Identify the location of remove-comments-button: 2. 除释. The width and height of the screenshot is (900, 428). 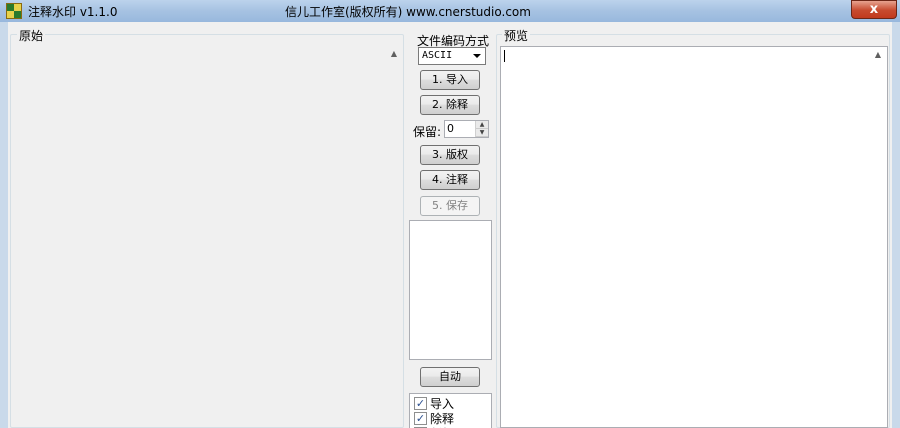
(450, 105).